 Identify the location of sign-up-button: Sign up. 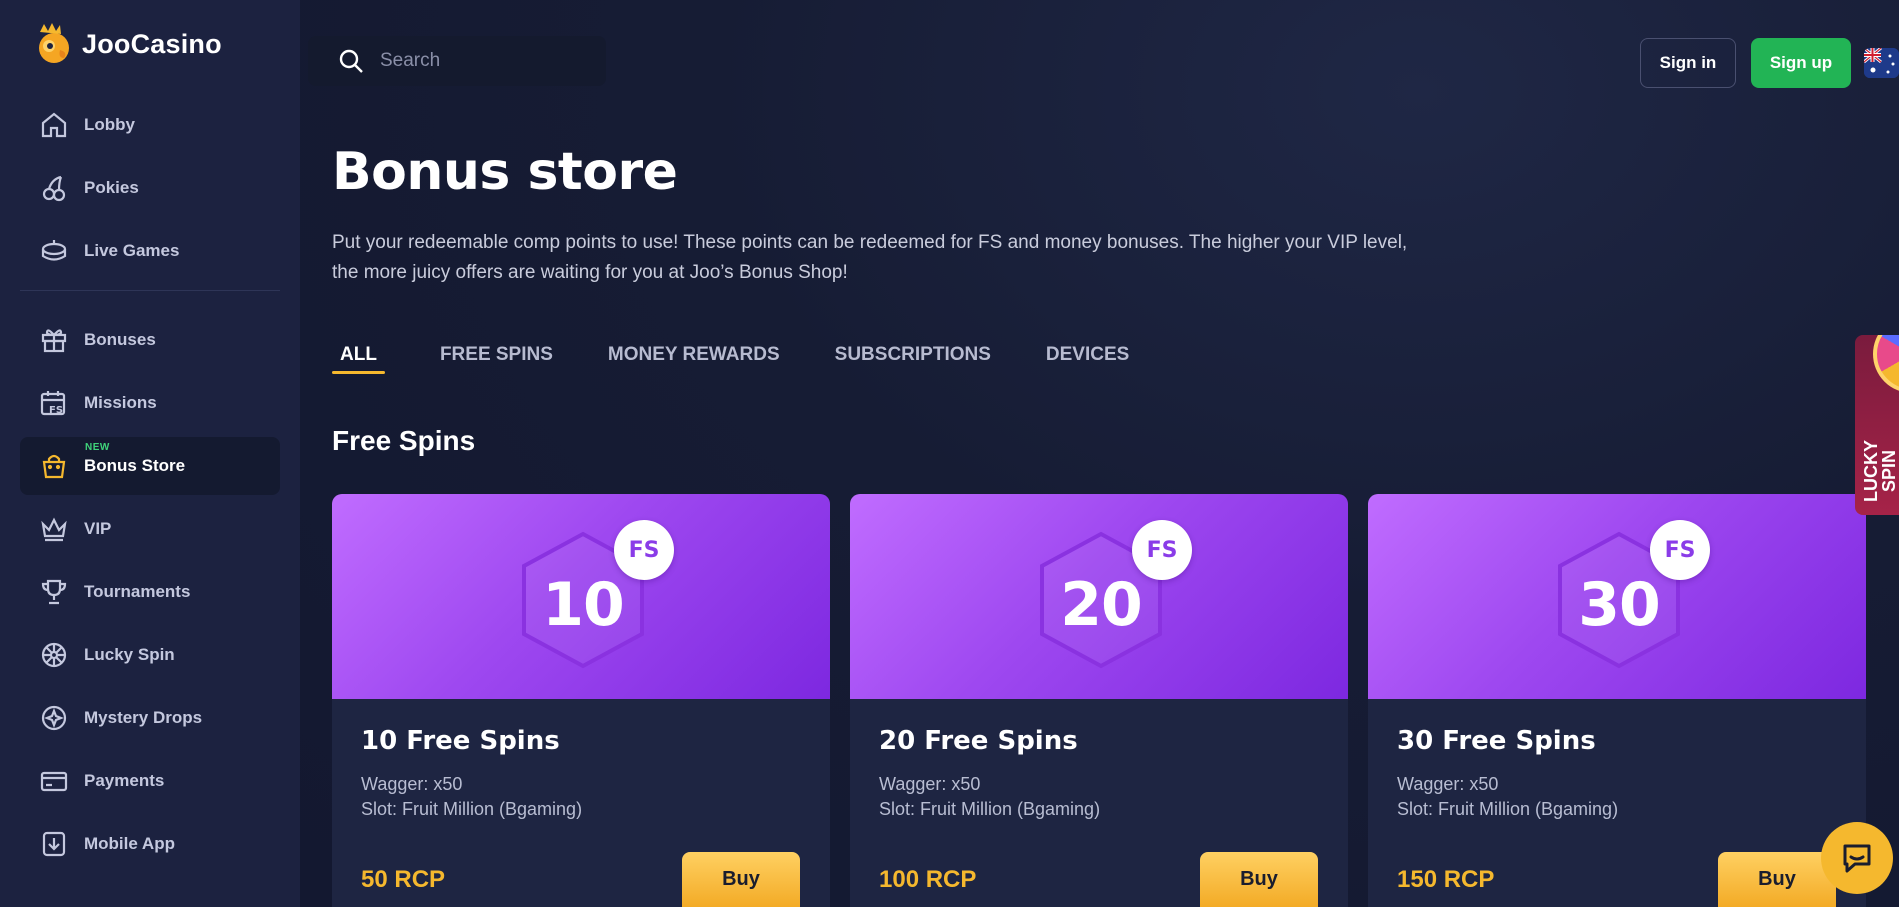
(1801, 63).